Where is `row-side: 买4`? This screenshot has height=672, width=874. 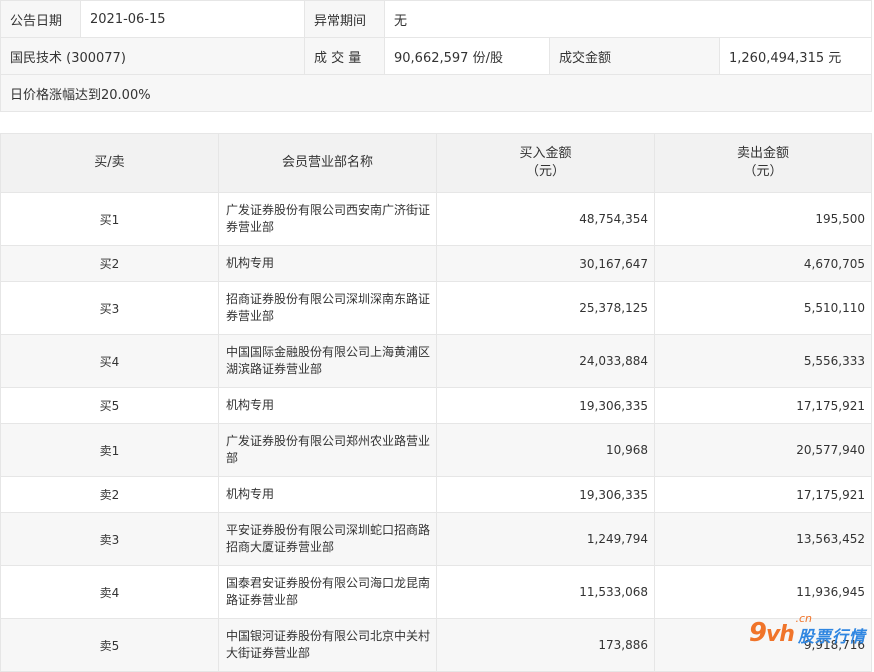
row-side: 买4 is located at coordinates (109, 361).